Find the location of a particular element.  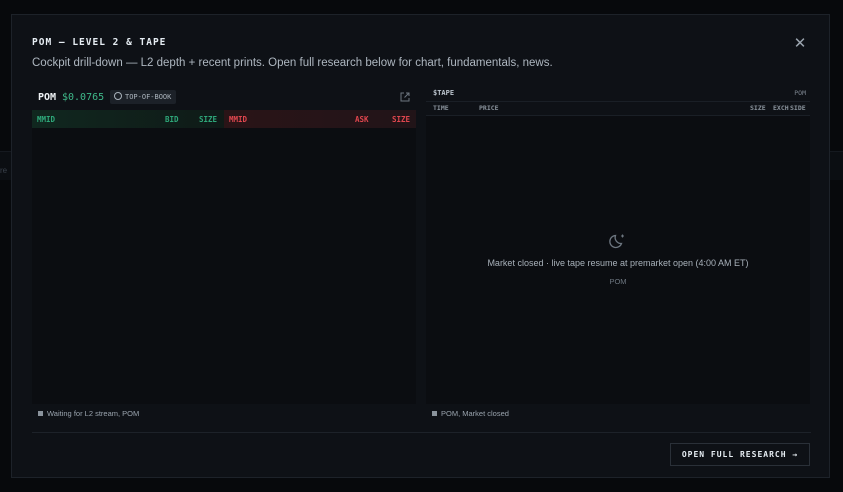

bid-col-size: SIZE is located at coordinates (208, 119).